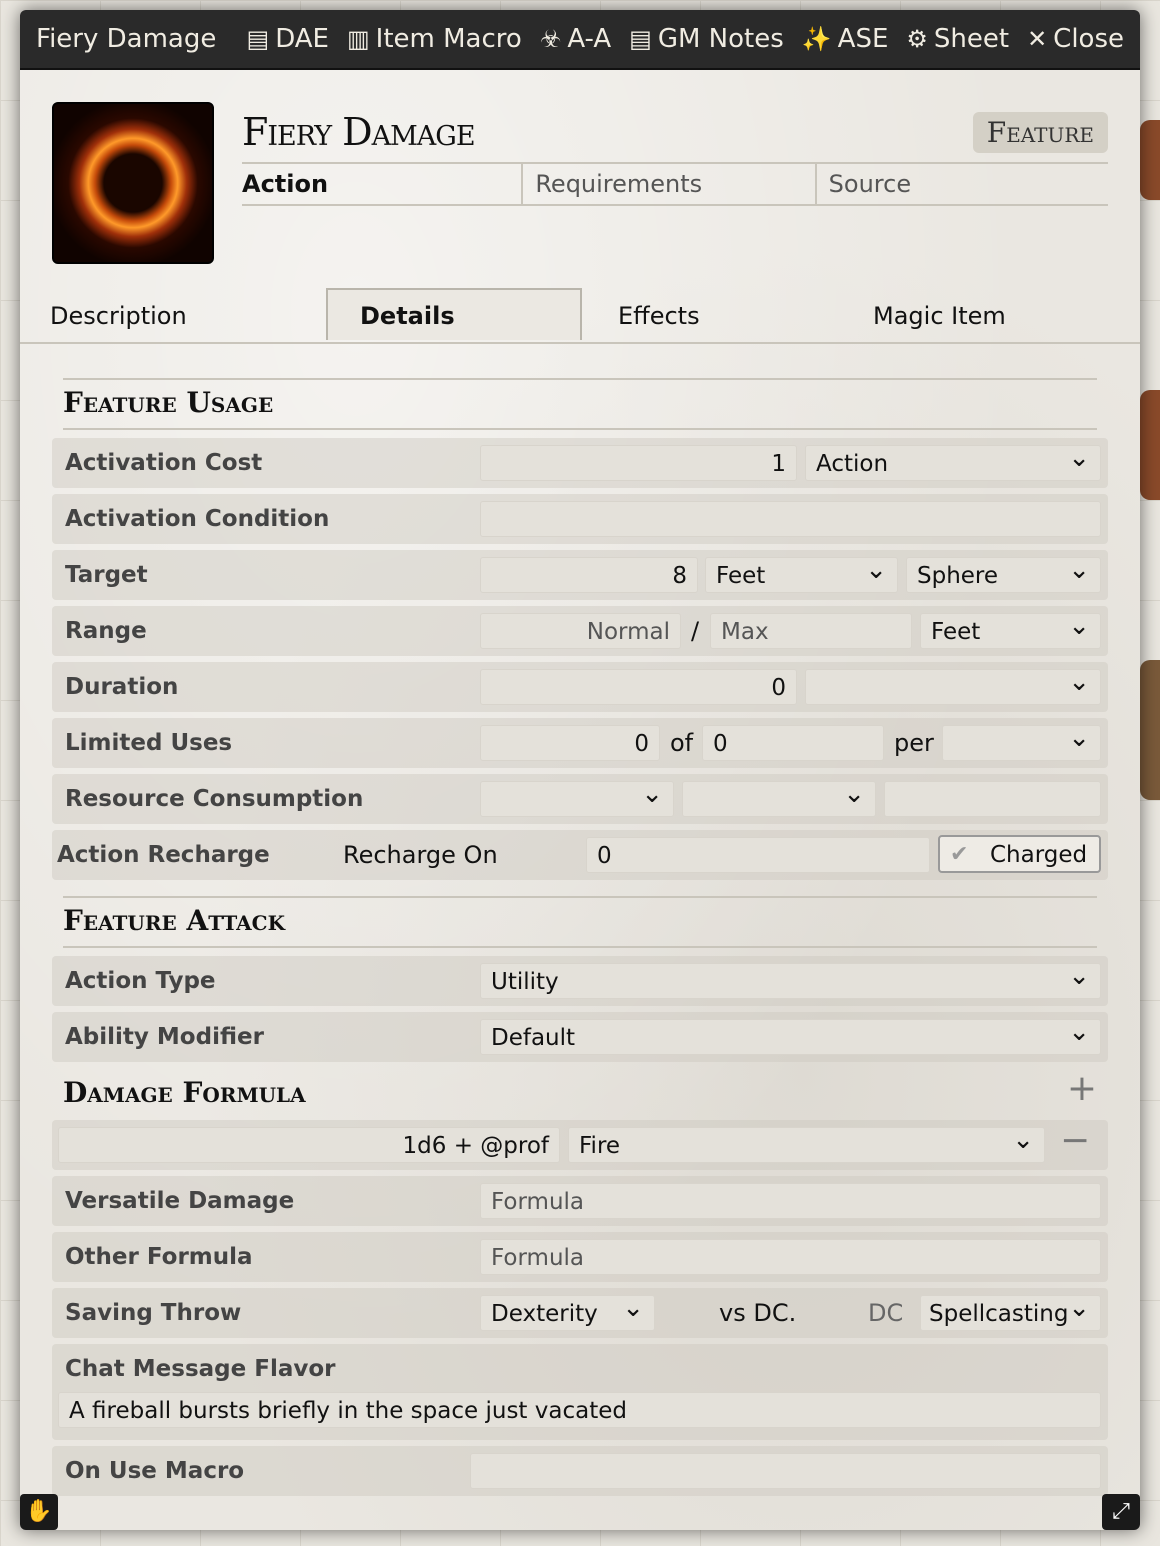 This screenshot has width=1160, height=1546. Describe the element at coordinates (180, 1201) in the screenshot. I see `field-label: Versatile Damage` at that location.